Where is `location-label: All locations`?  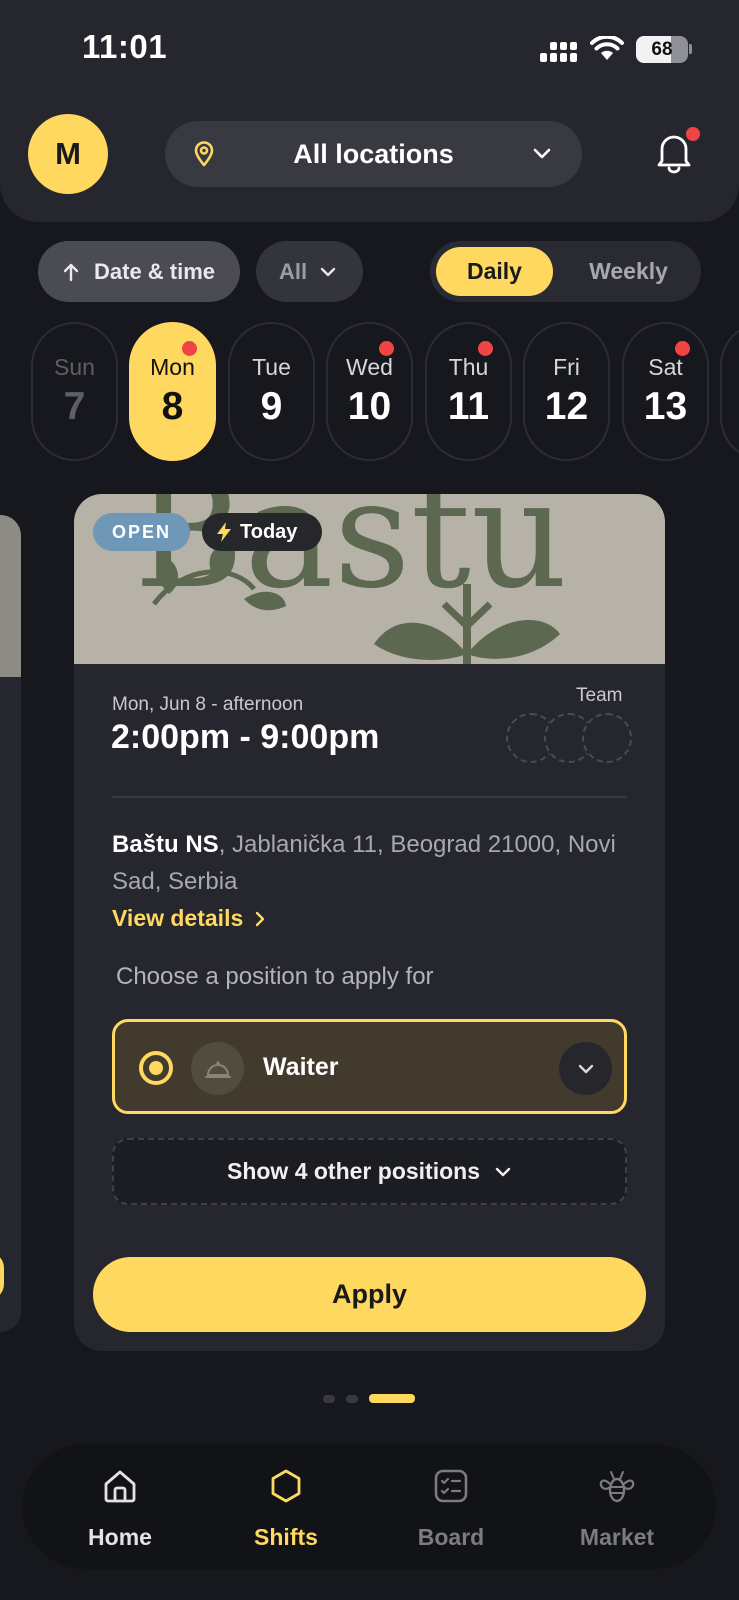 location-label: All locations is located at coordinates (373, 153).